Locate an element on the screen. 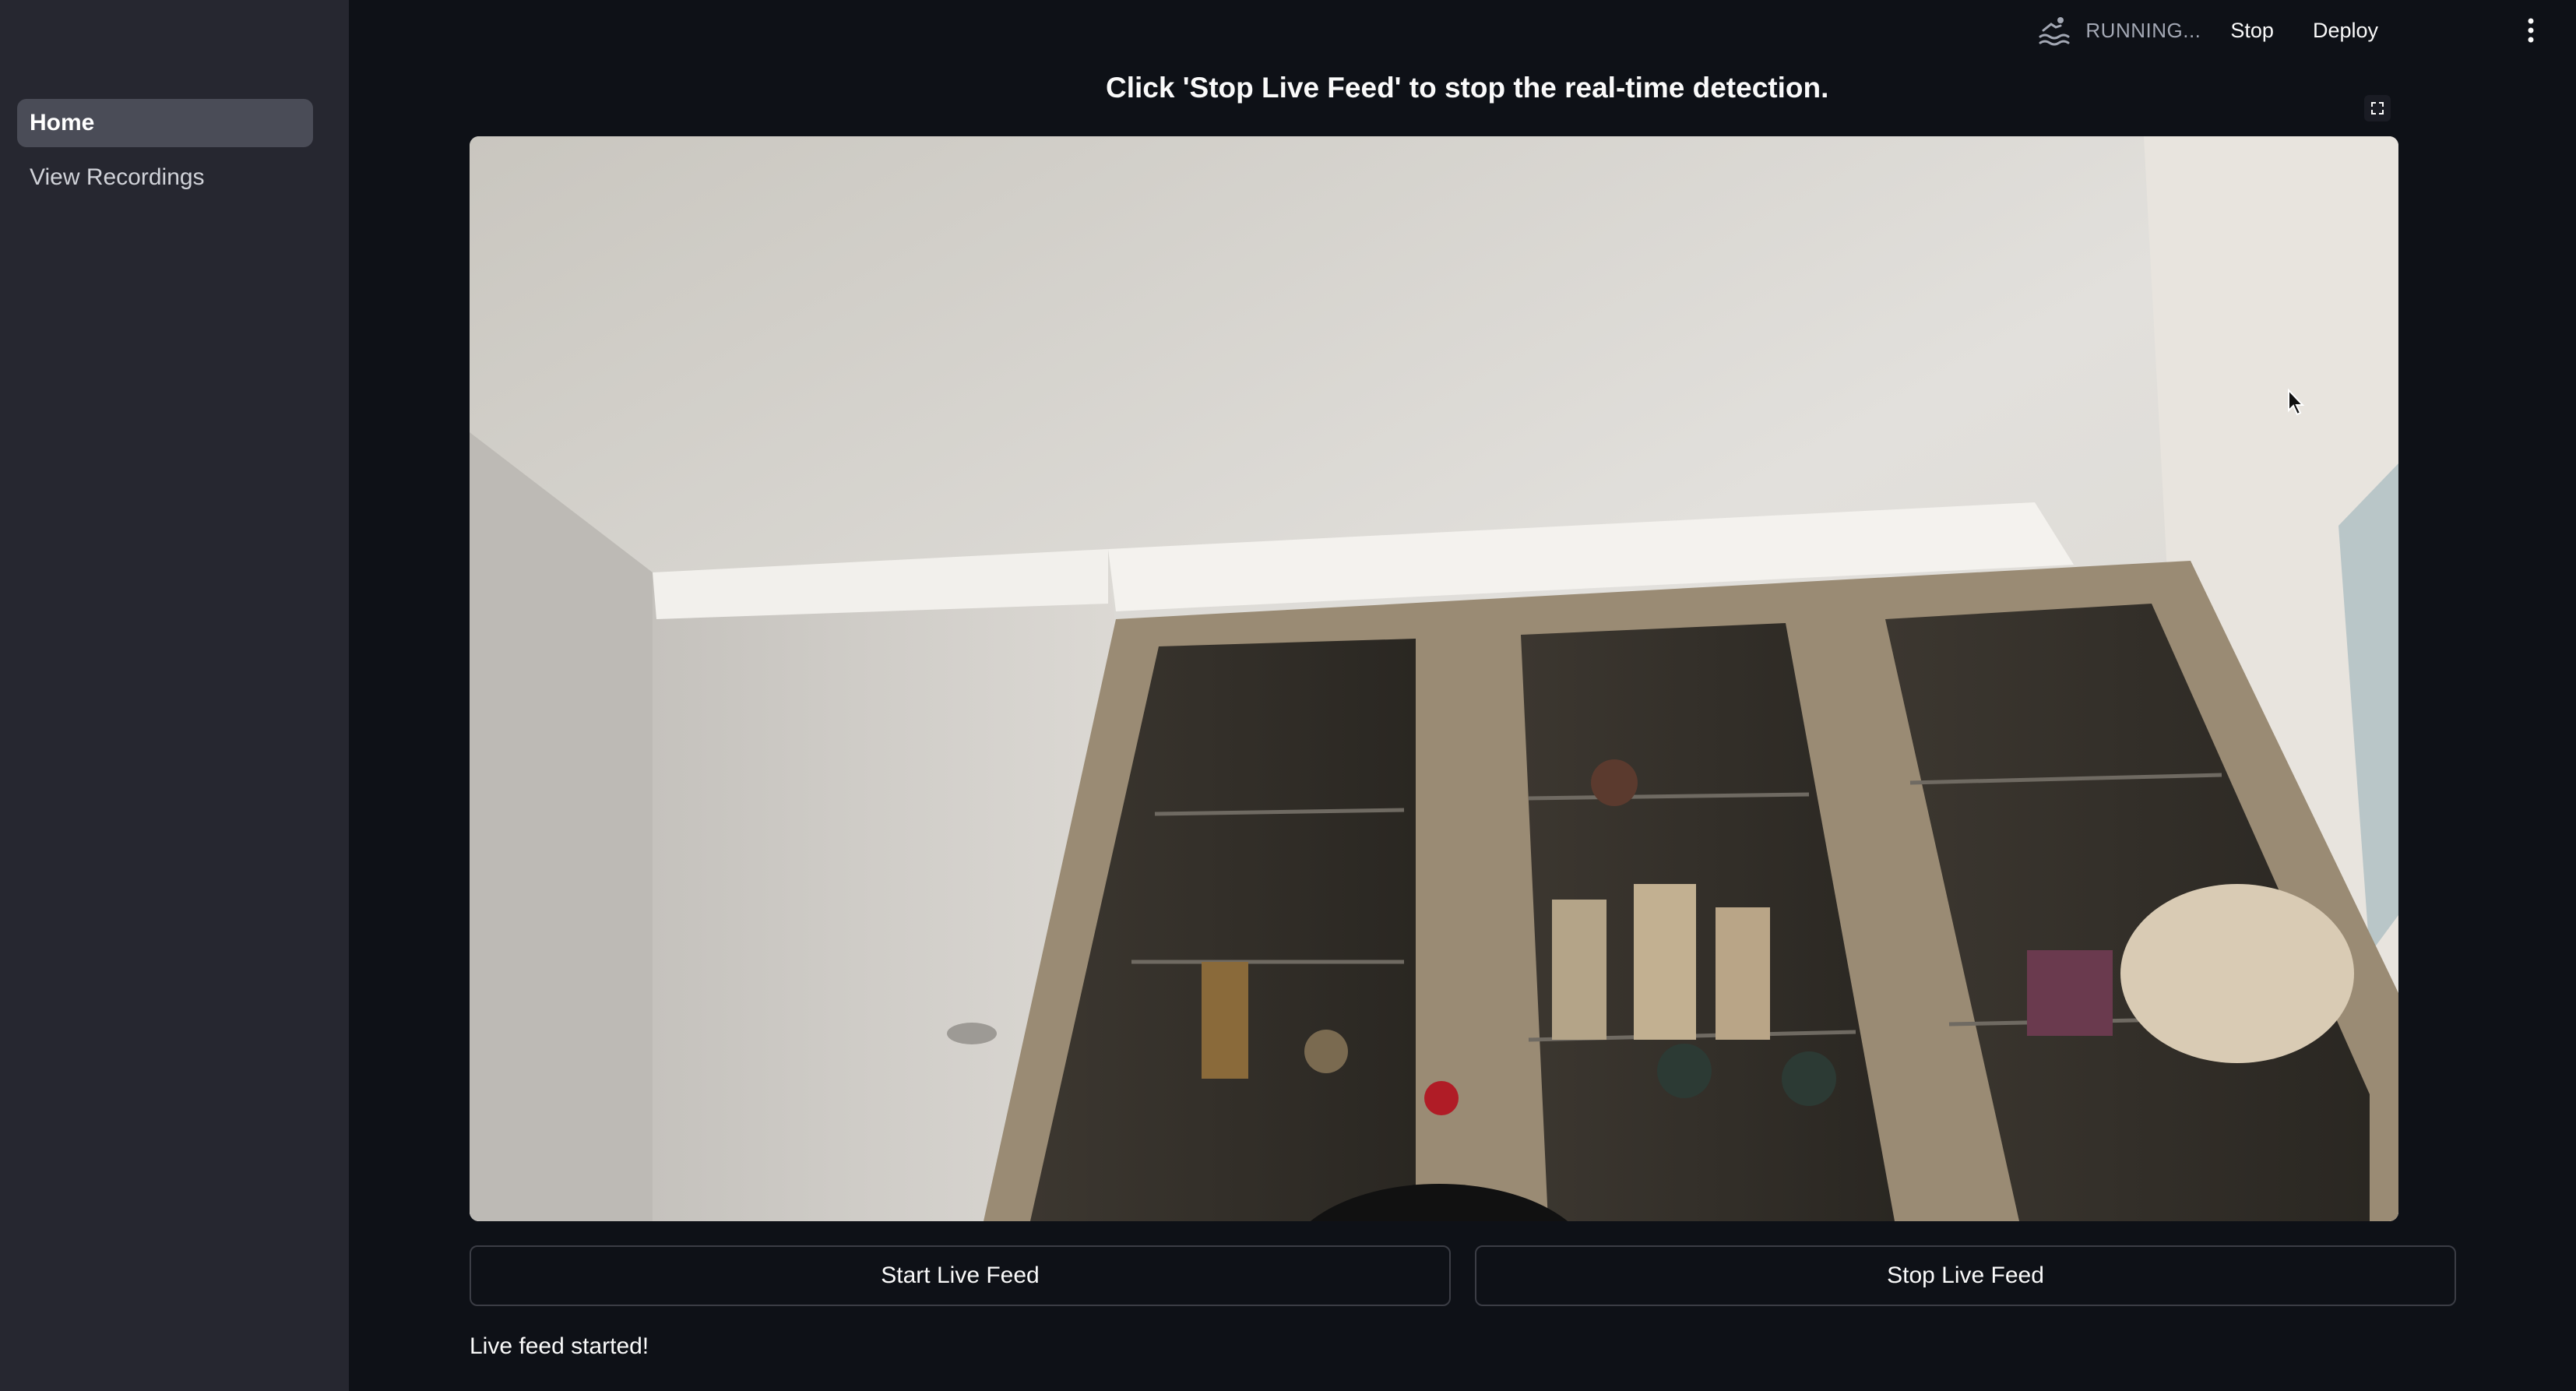 Image resolution: width=2576 pixels, height=1391 pixels. sidebar: Home View Recordings is located at coordinates (174, 695).